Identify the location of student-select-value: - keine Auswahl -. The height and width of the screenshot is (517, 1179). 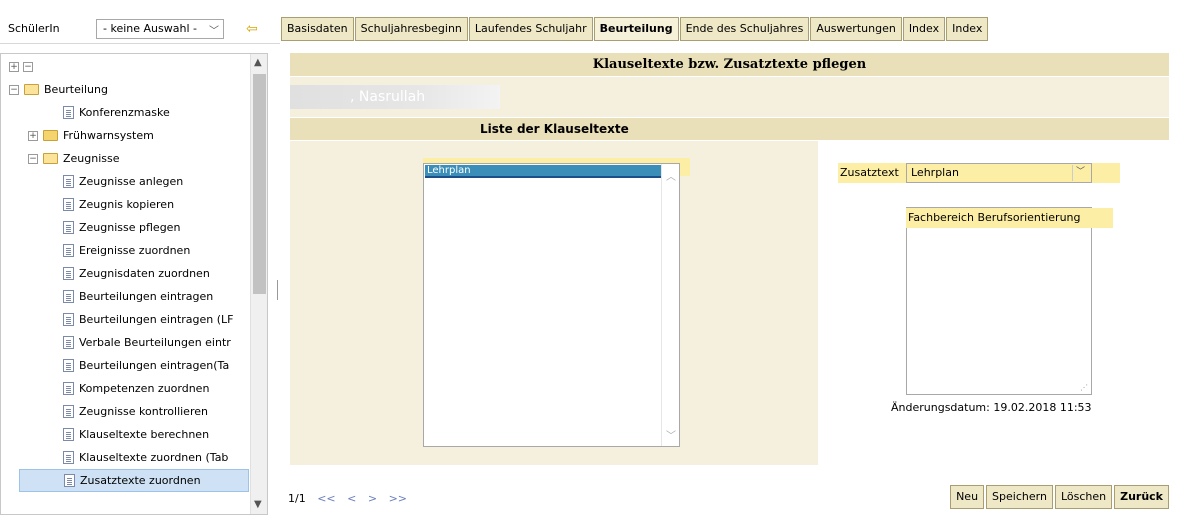
(150, 28).